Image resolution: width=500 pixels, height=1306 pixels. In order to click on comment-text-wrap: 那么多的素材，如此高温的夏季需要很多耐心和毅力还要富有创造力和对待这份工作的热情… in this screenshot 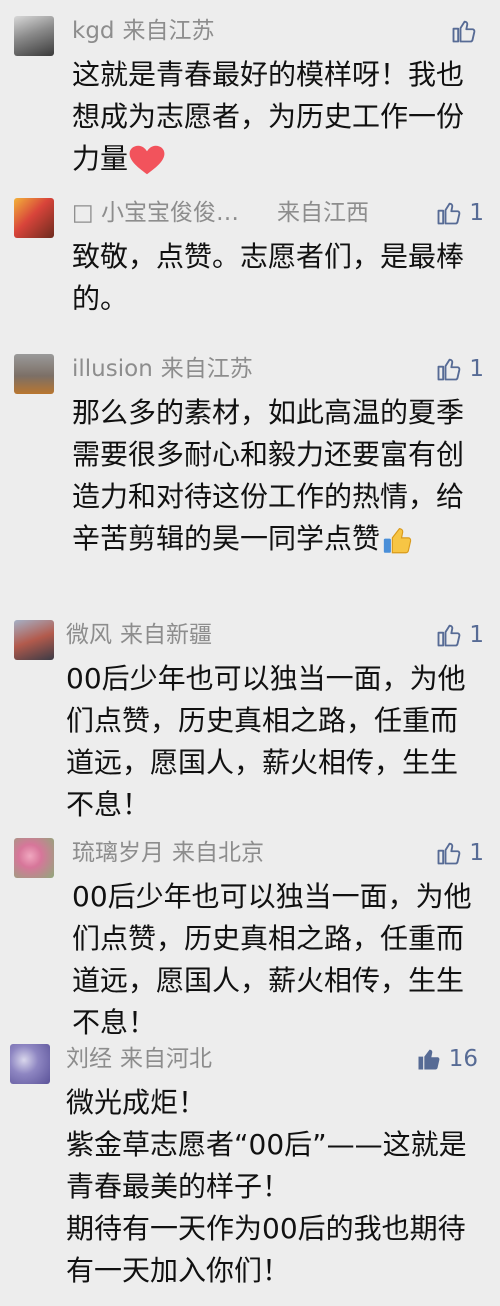, I will do `click(277, 476)`.